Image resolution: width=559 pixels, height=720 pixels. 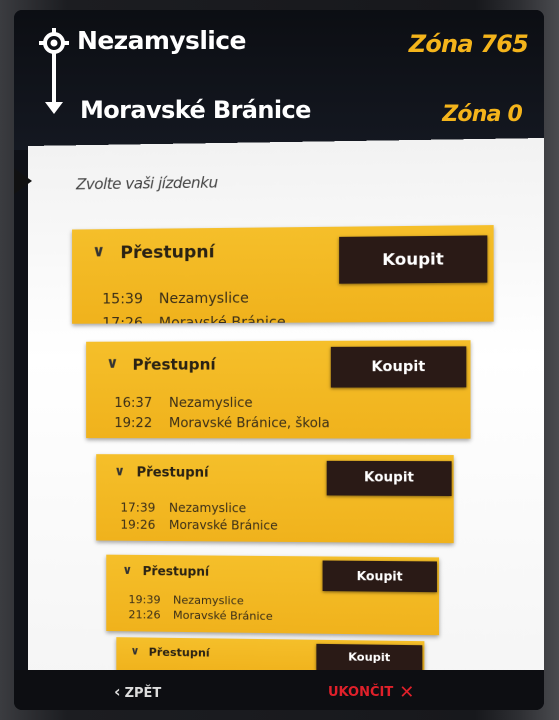 What do you see at coordinates (147, 183) in the screenshot?
I see `prompt-text: Zvolte vaši jízdenku` at bounding box center [147, 183].